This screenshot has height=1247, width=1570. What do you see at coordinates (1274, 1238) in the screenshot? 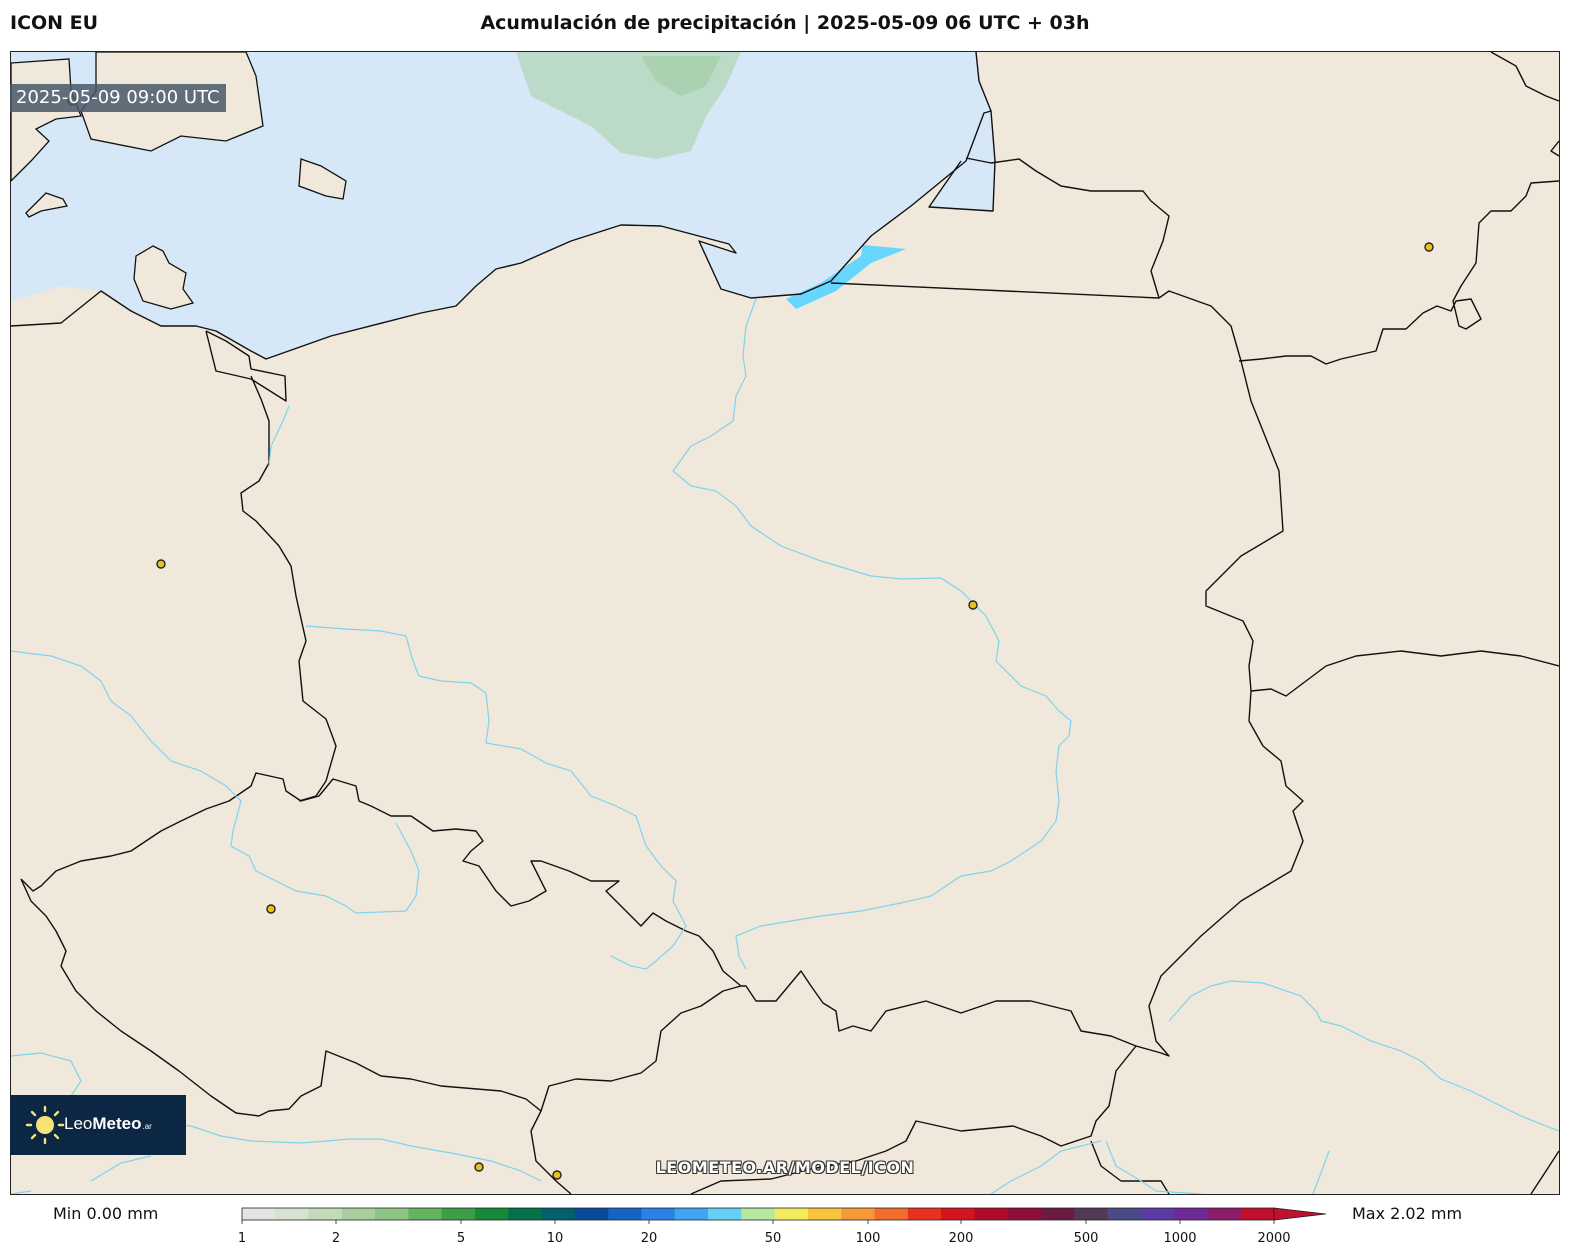
I see `colorbar-tick-label: 2000` at bounding box center [1274, 1238].